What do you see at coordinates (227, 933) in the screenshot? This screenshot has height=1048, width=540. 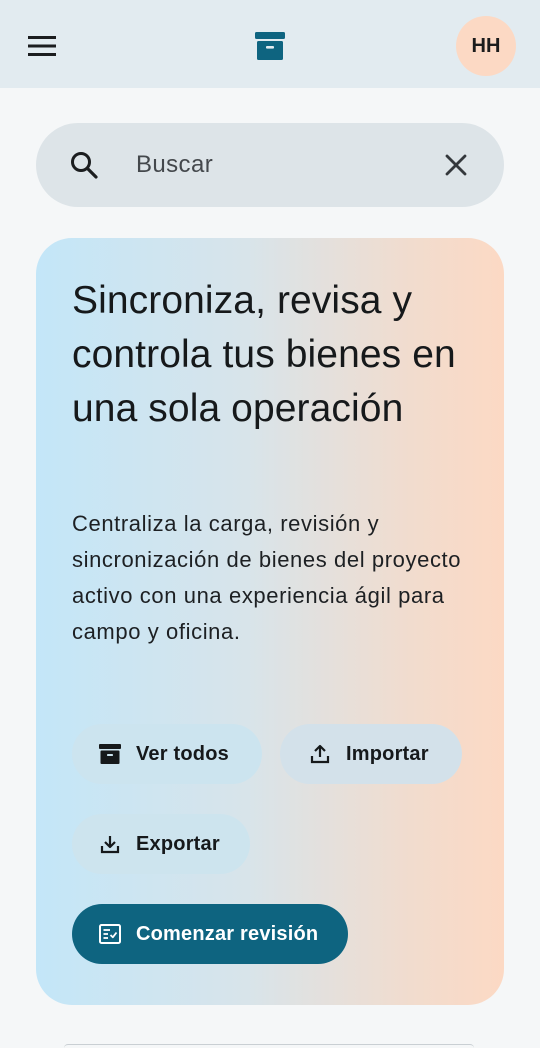 I see `start-review-label: Comenzar revisión` at bounding box center [227, 933].